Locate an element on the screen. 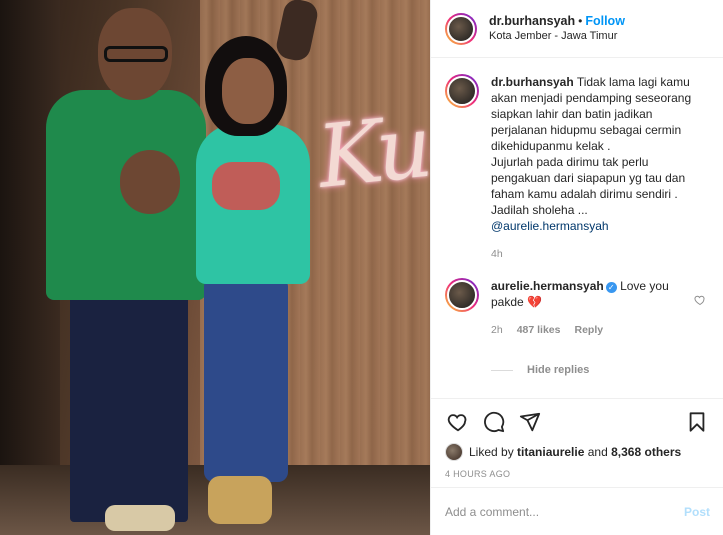 This screenshot has width=723, height=535. caption-line: Jujurlah pada dirimu tak perlu is located at coordinates (570, 162).